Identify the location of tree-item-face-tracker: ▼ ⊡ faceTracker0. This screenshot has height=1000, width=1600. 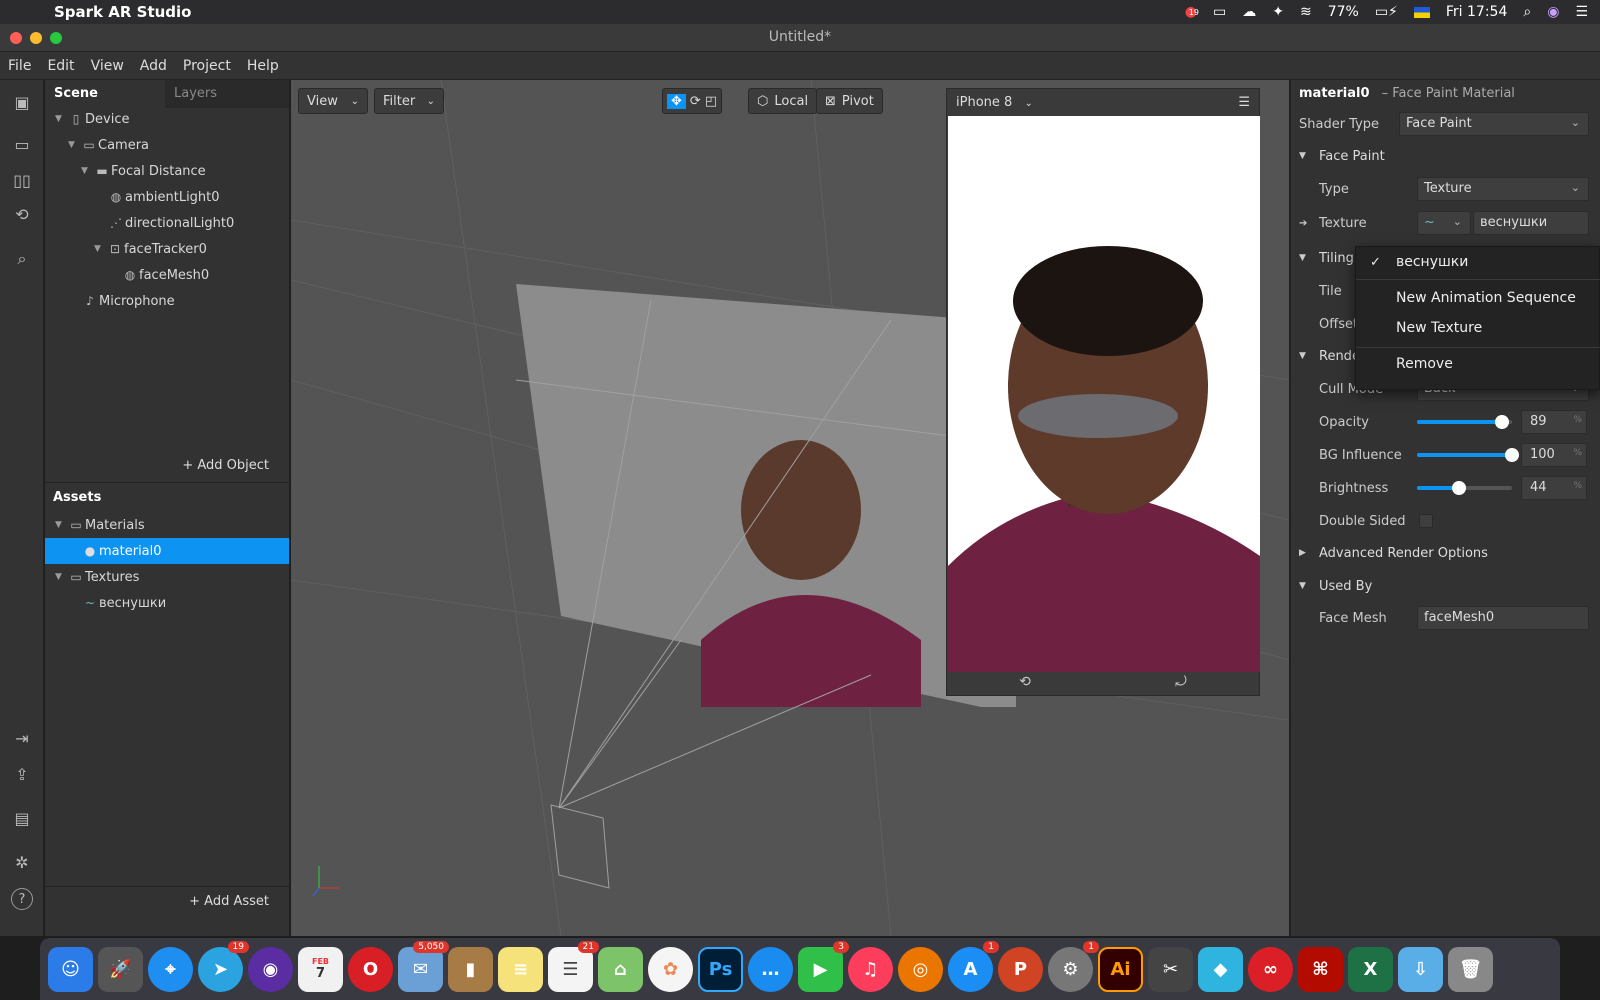
(150, 249).